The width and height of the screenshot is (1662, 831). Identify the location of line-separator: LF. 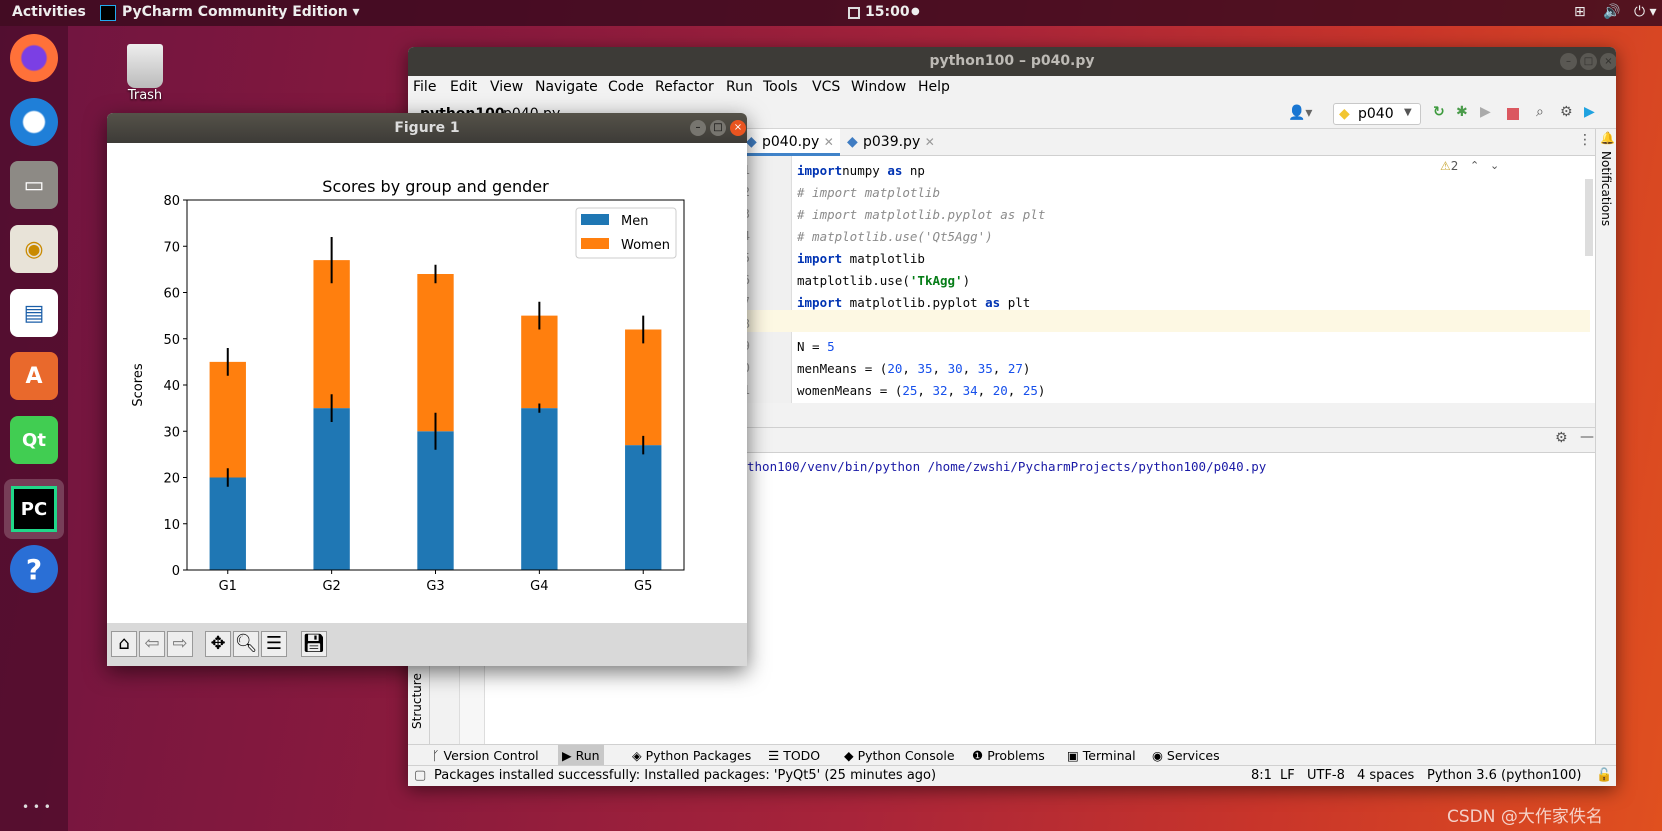
(1287, 775).